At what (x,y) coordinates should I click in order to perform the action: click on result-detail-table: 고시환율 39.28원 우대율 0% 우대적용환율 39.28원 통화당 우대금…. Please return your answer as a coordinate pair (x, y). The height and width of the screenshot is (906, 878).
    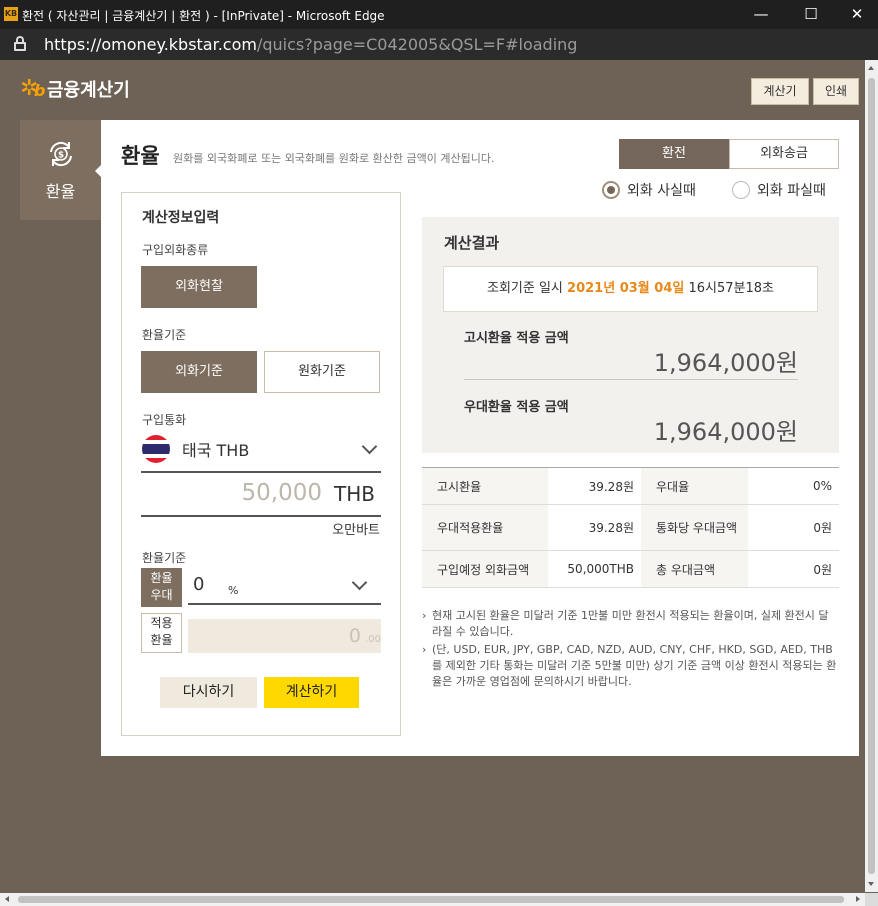
    Looking at the image, I should click on (630, 527).